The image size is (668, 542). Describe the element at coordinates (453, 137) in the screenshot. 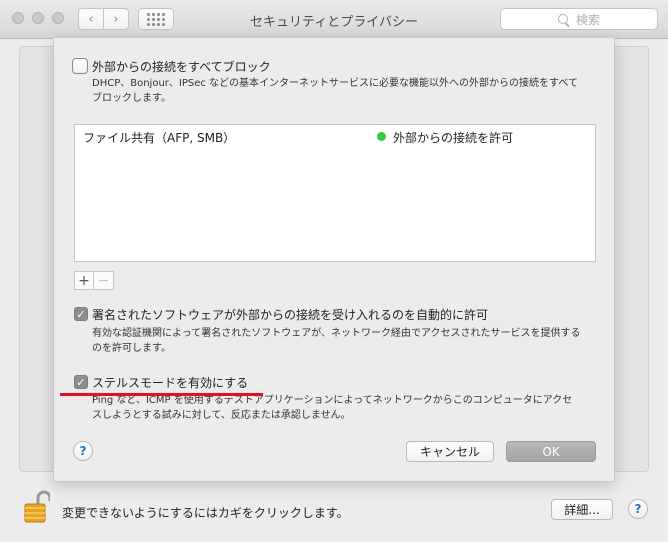

I see `service-status: 外部からの接続を許可` at that location.